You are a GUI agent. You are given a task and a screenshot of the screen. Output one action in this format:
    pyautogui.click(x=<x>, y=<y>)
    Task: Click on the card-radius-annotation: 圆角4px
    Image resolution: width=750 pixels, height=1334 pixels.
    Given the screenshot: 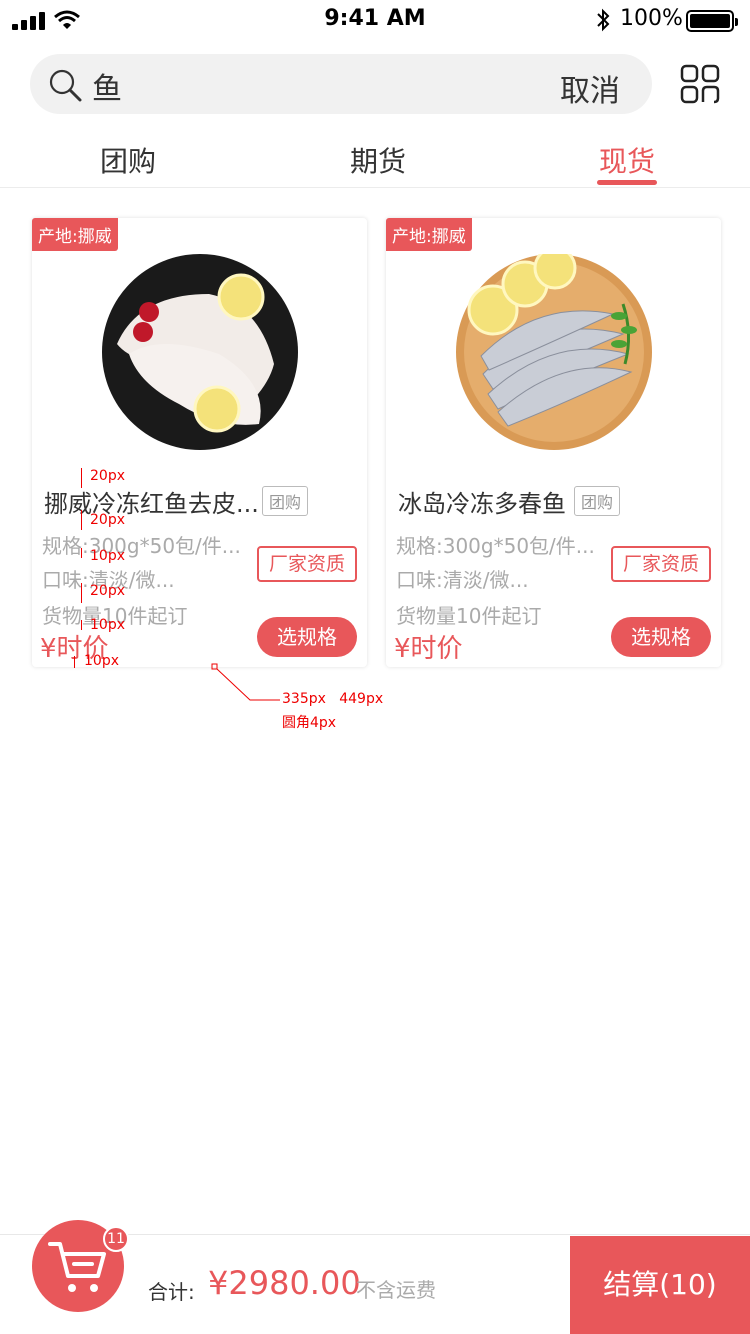 What is the action you would take?
    pyautogui.click(x=309, y=723)
    